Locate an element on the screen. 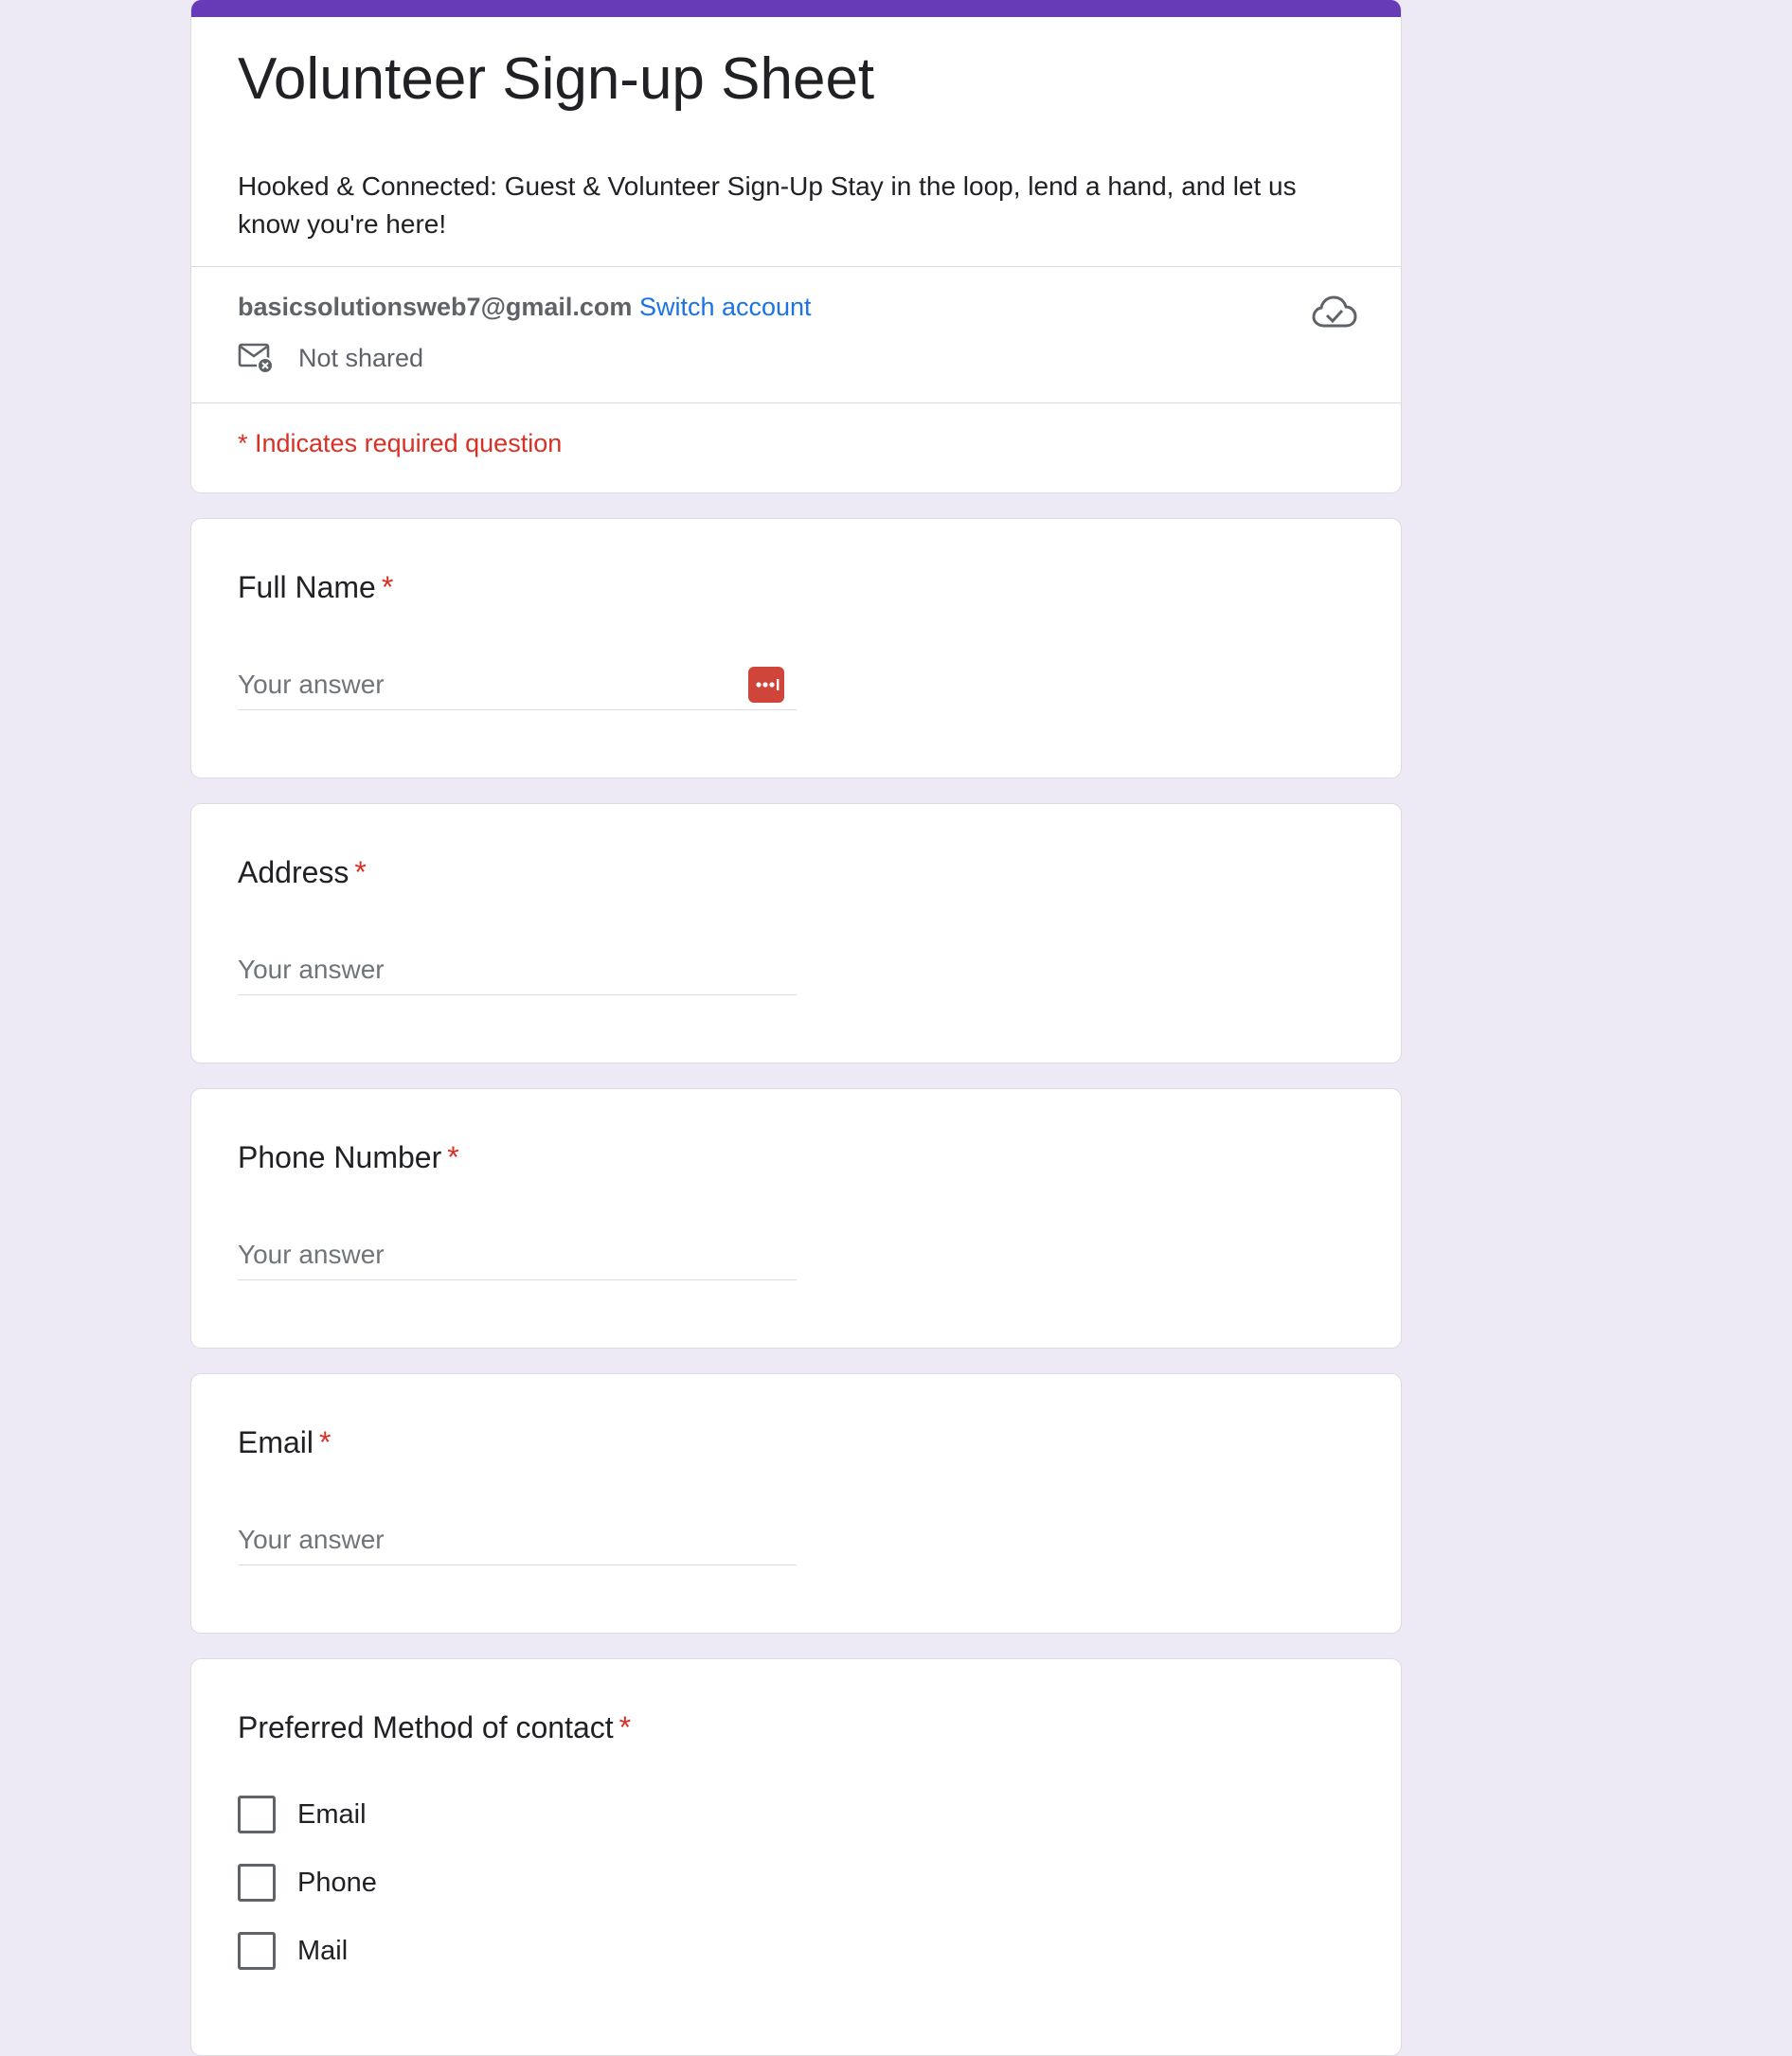 This screenshot has height=2056, width=1792. full-name-field-wrap is located at coordinates (517, 687).